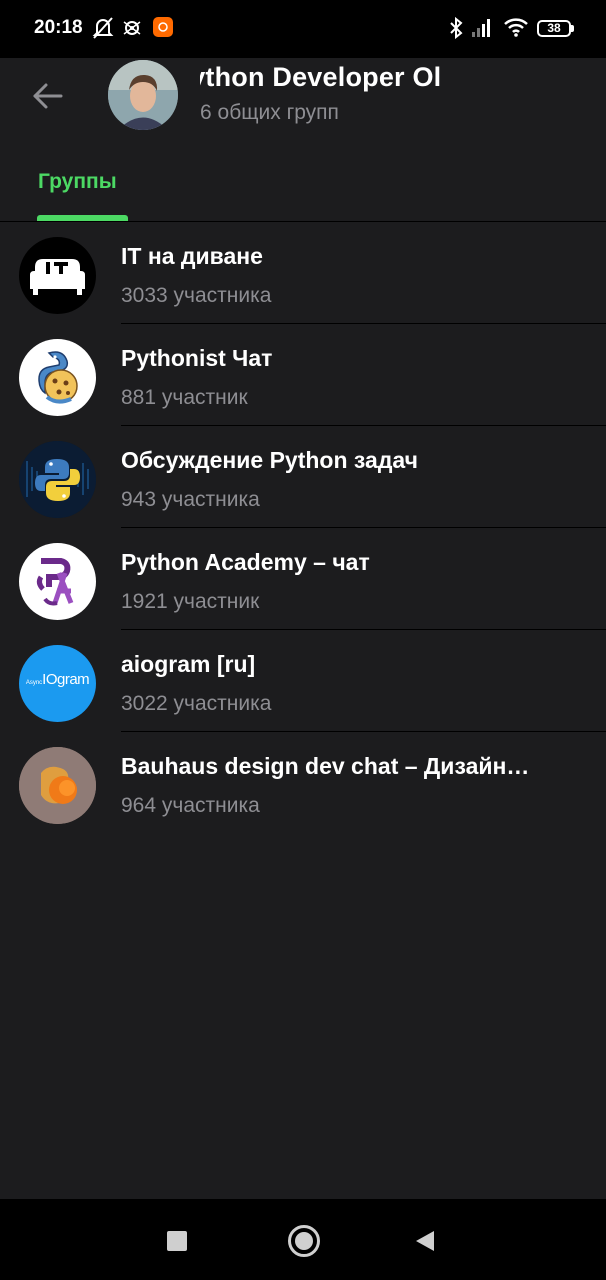 The width and height of the screenshot is (606, 1280). I want to click on python-tasks-avatar, so click(57, 479).